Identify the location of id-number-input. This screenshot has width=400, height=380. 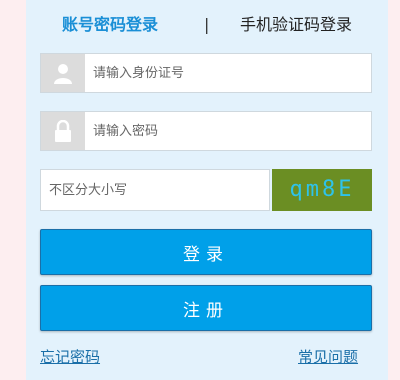
(228, 73).